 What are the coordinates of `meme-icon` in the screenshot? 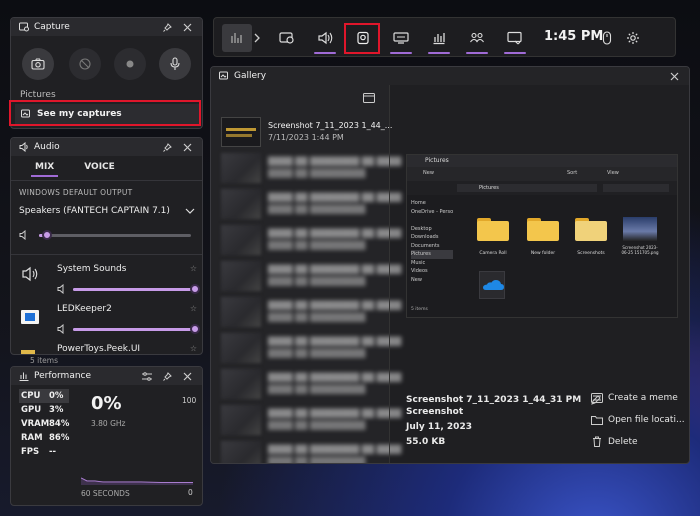 It's located at (597, 398).